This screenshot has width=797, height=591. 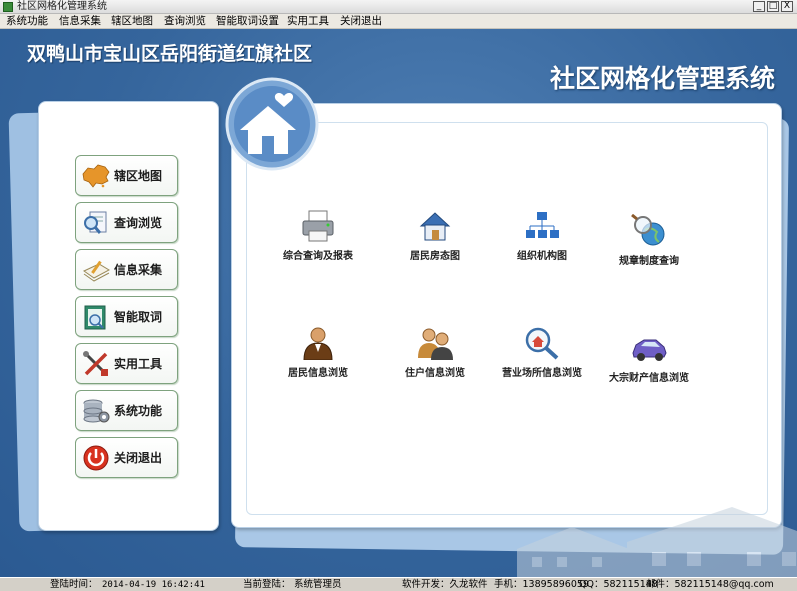 I want to click on func-org-chart: 组织机构图, so click(x=542, y=242).